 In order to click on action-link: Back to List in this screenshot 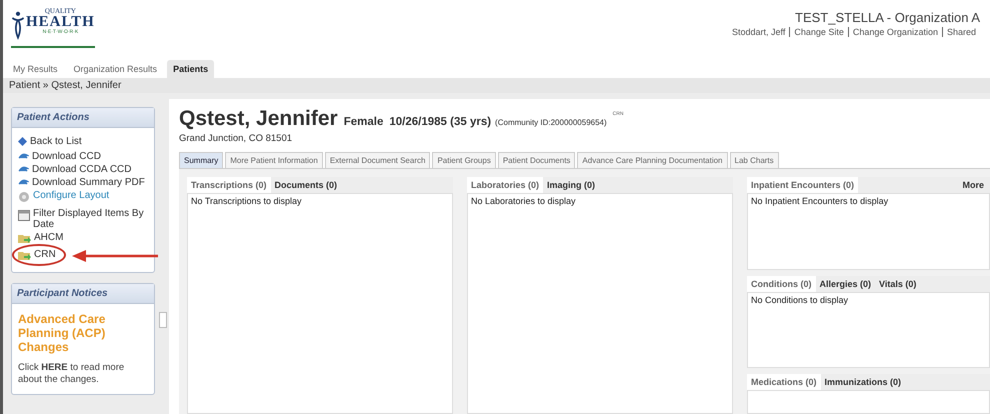, I will do `click(56, 141)`.